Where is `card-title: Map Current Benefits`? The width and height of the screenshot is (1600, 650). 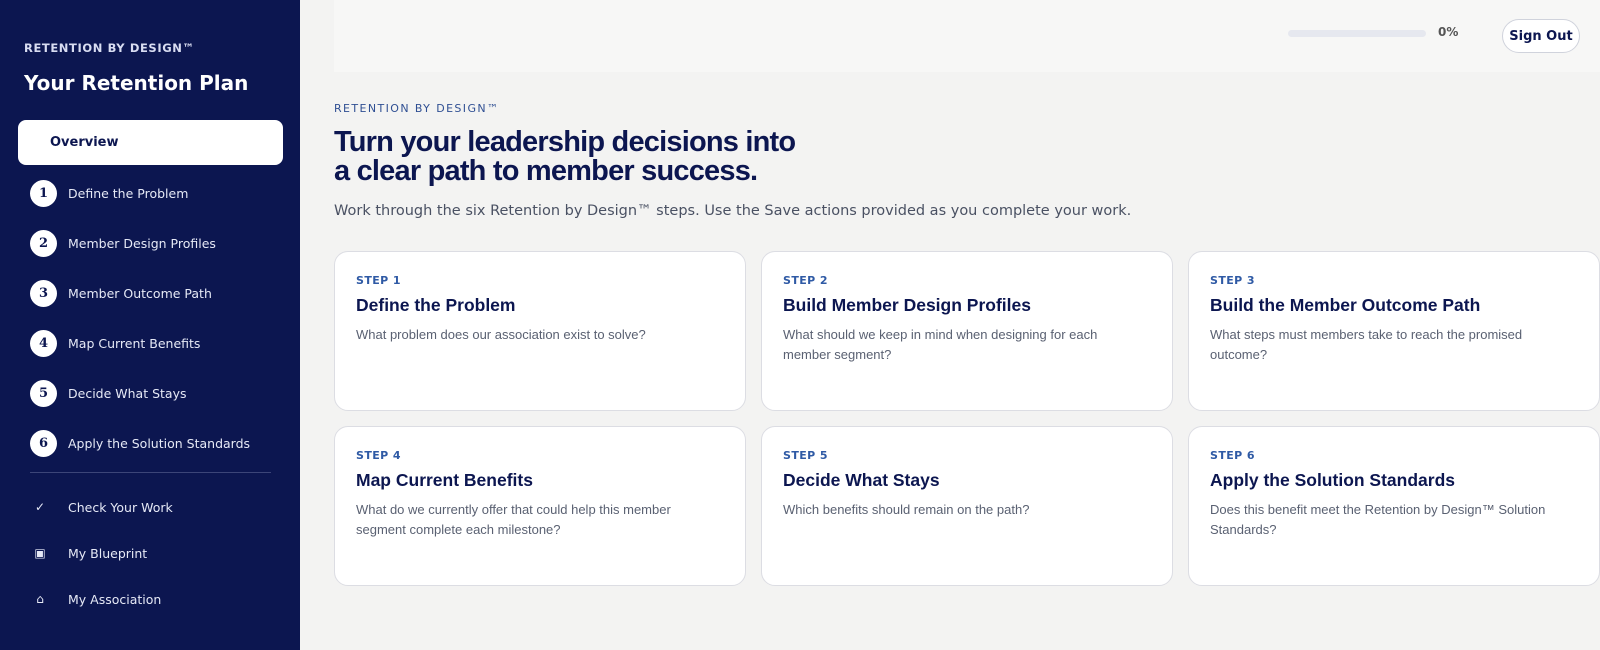
card-title: Map Current Benefits is located at coordinates (444, 480).